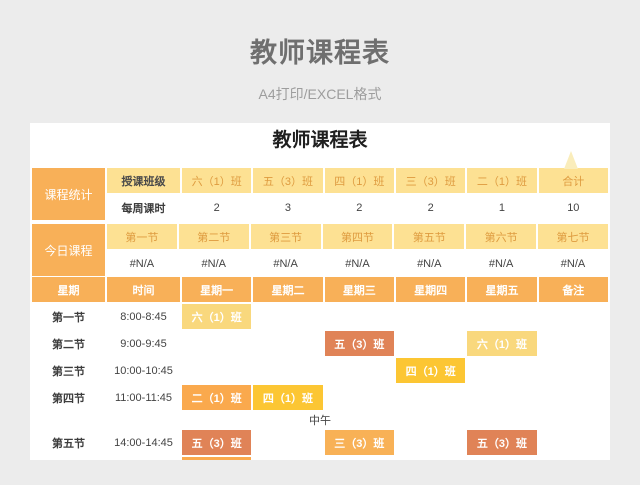  Describe the element at coordinates (143, 458) in the screenshot. I see `schedule-time: 15:00-15:45` at that location.